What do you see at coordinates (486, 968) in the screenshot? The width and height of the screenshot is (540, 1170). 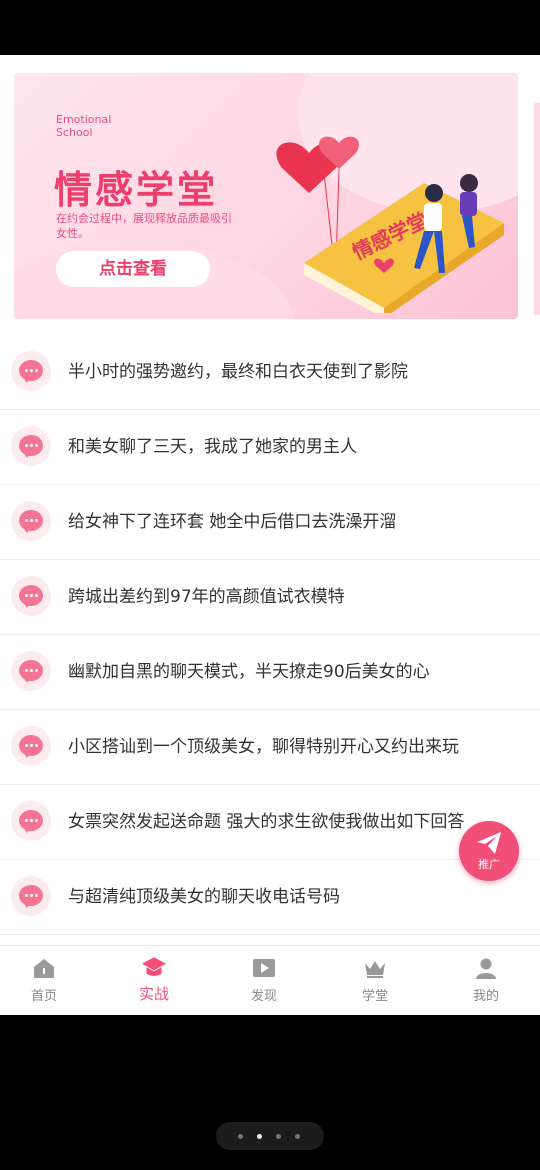 I see `user-icon` at bounding box center [486, 968].